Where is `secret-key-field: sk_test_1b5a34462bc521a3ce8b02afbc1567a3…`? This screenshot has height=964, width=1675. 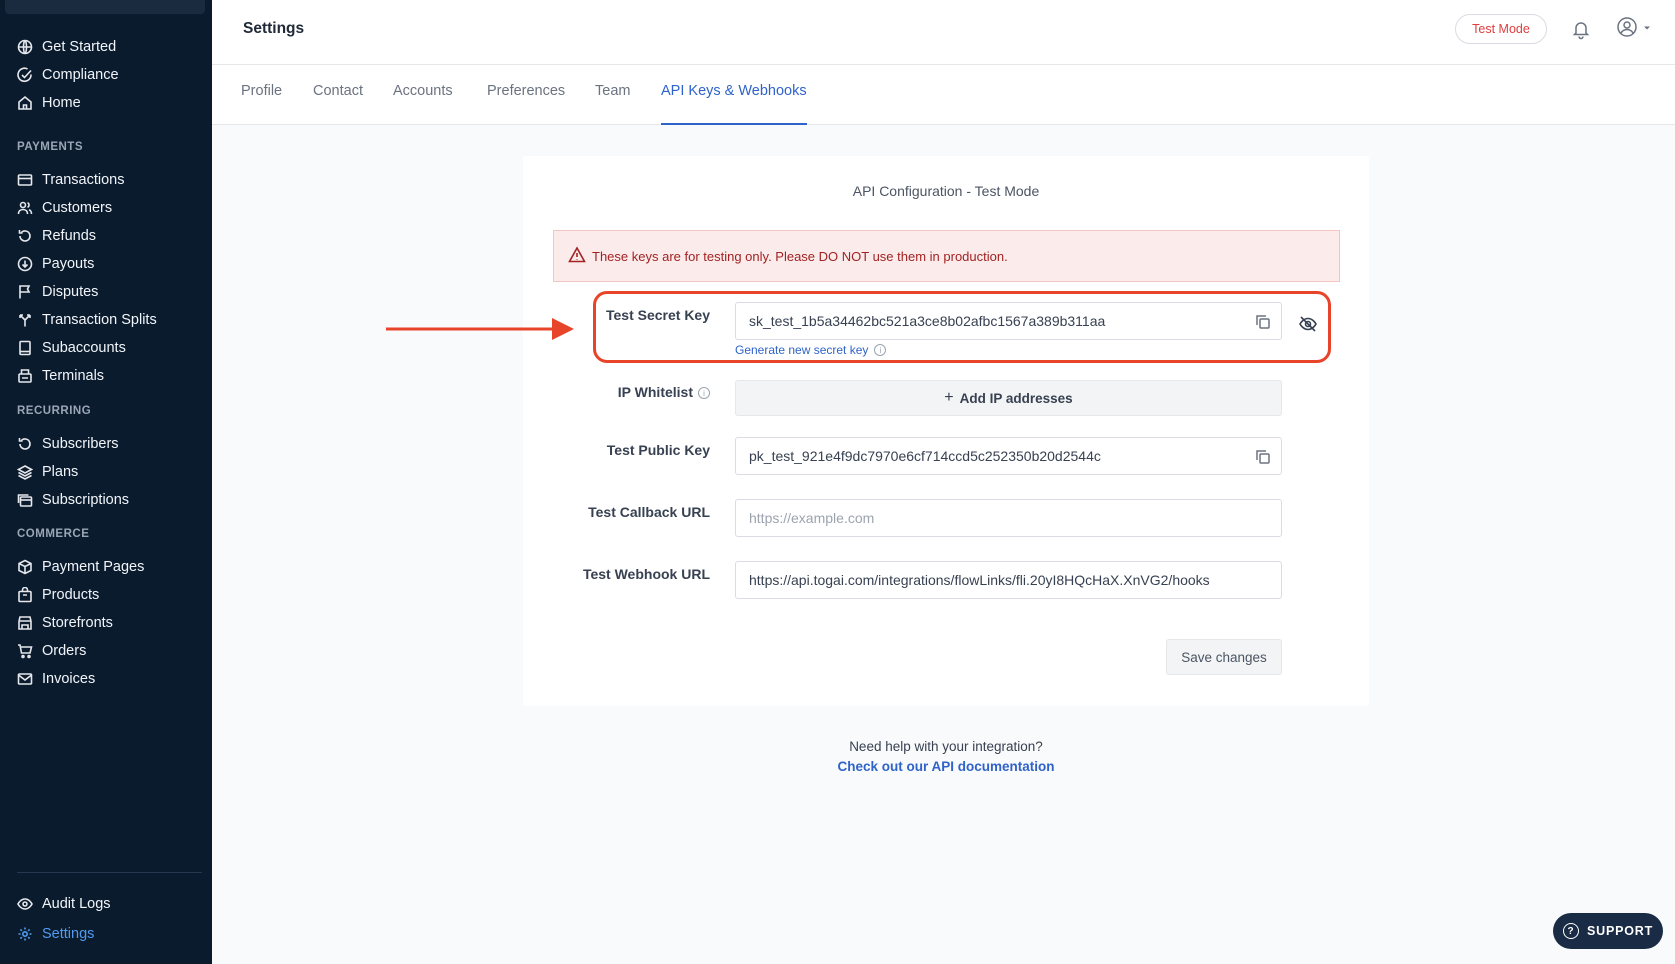
secret-key-field: sk_test_1b5a34462bc521a3ce8b02afbc1567a3… is located at coordinates (1008, 321).